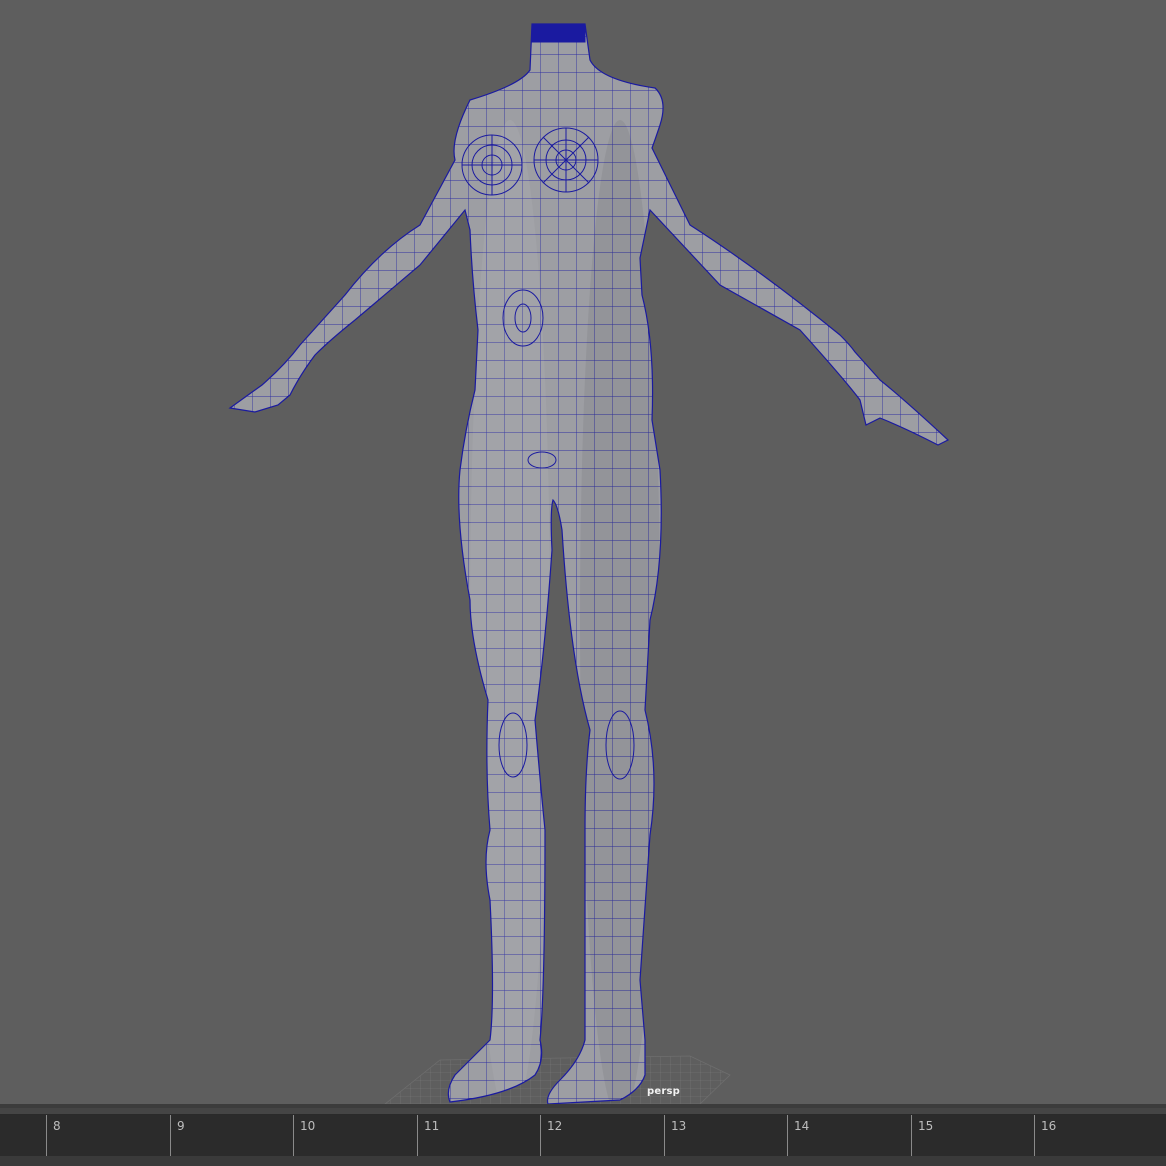 The image size is (1166, 1166). I want to click on frame-number-label: 12, so click(555, 1126).